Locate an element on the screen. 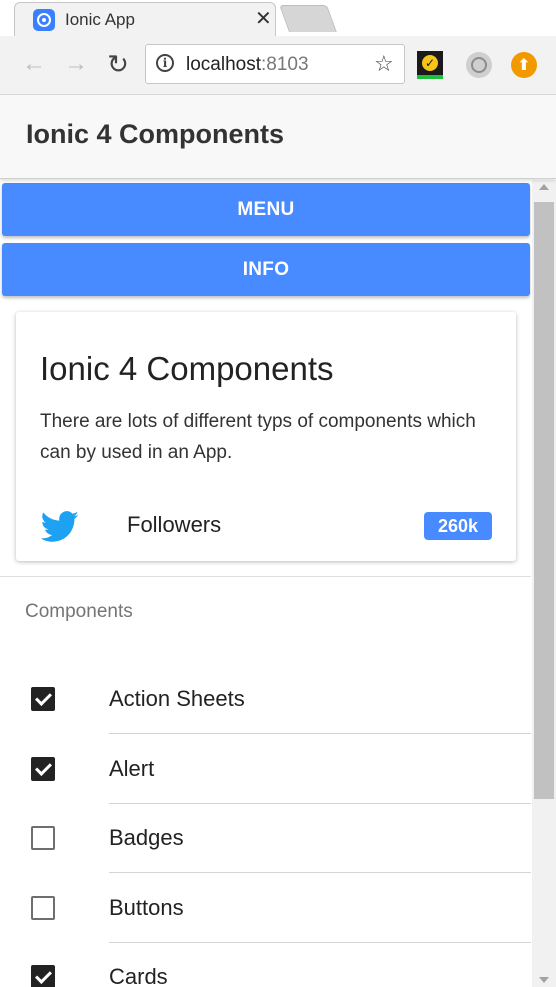 Image resolution: width=556 pixels, height=987 pixels. scrollbar is located at coordinates (544, 583).